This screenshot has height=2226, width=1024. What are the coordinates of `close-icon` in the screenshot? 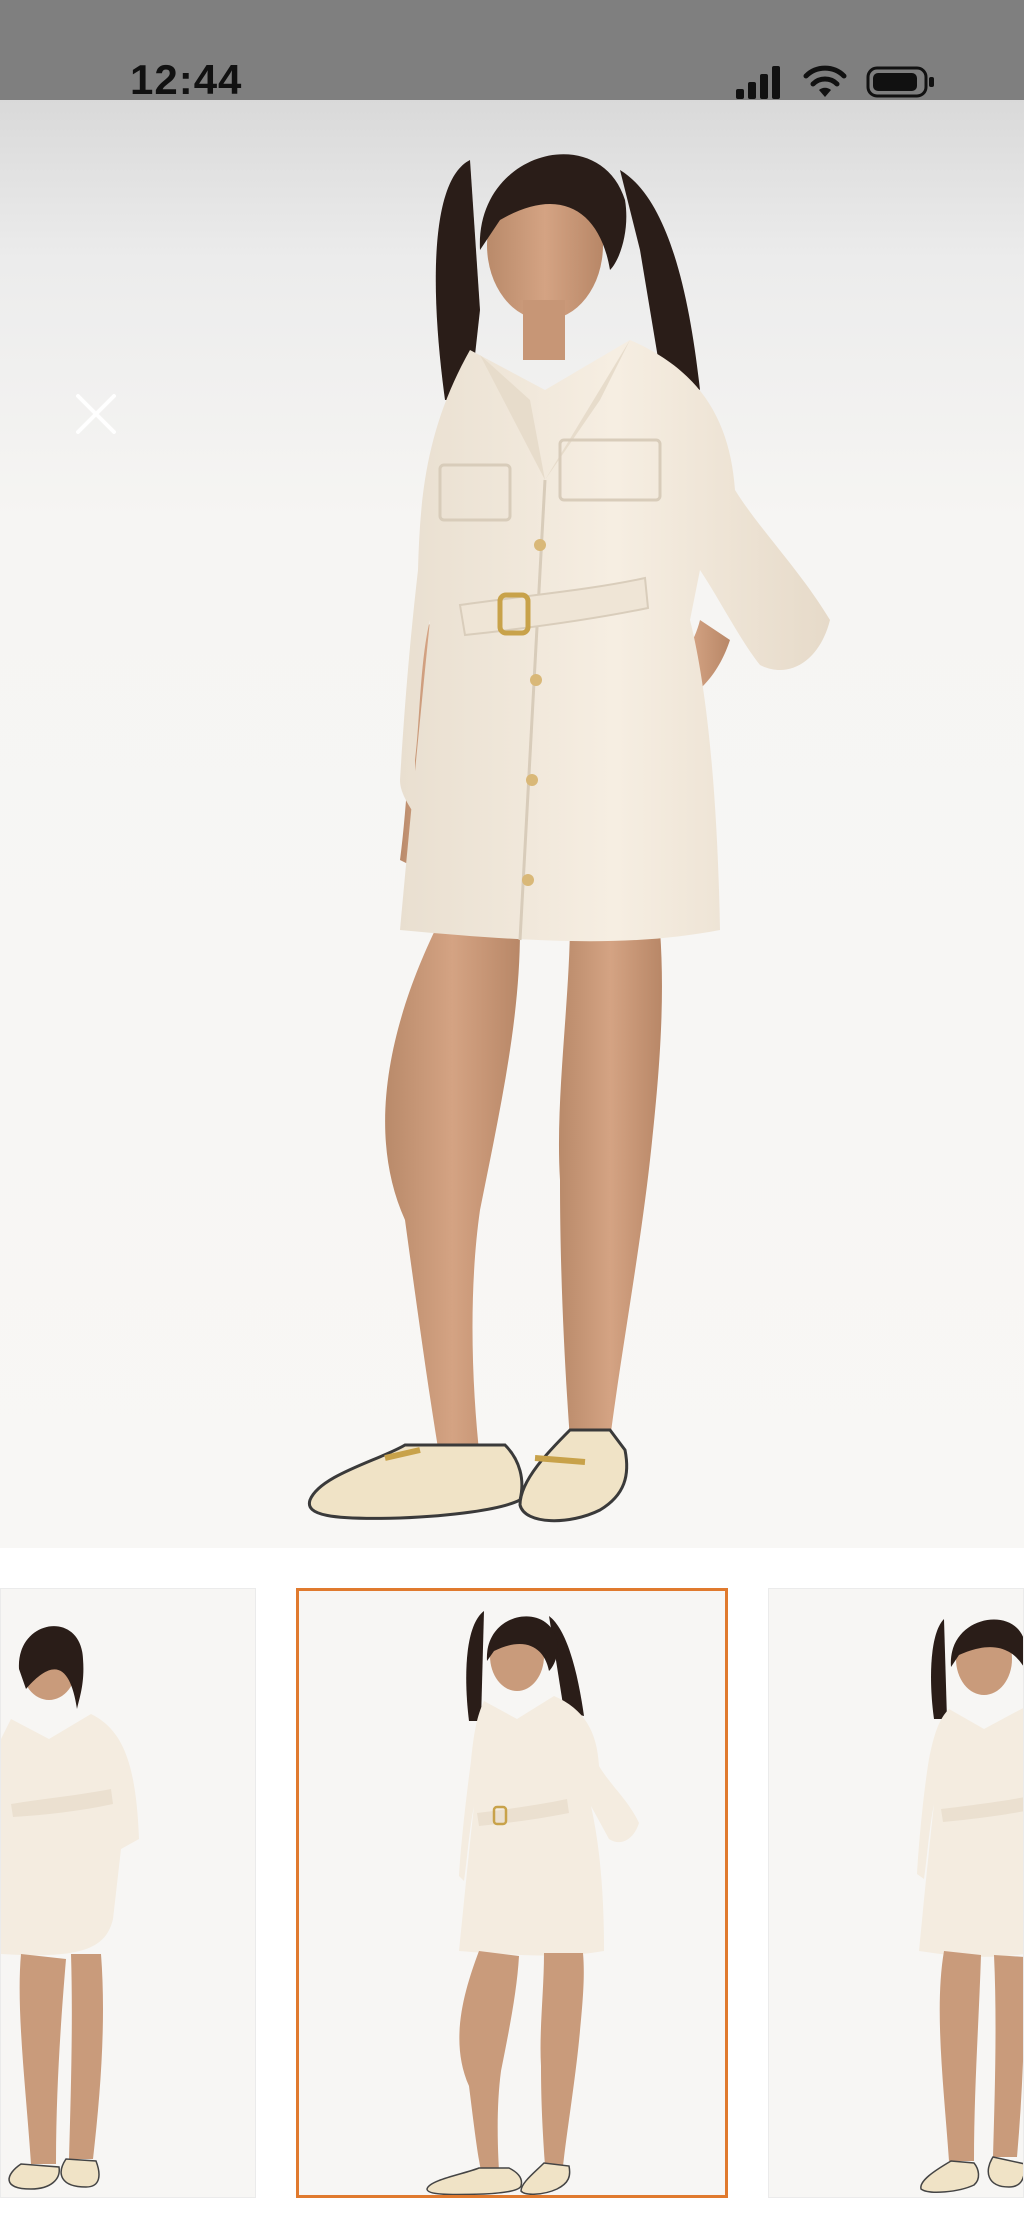 It's located at (96, 414).